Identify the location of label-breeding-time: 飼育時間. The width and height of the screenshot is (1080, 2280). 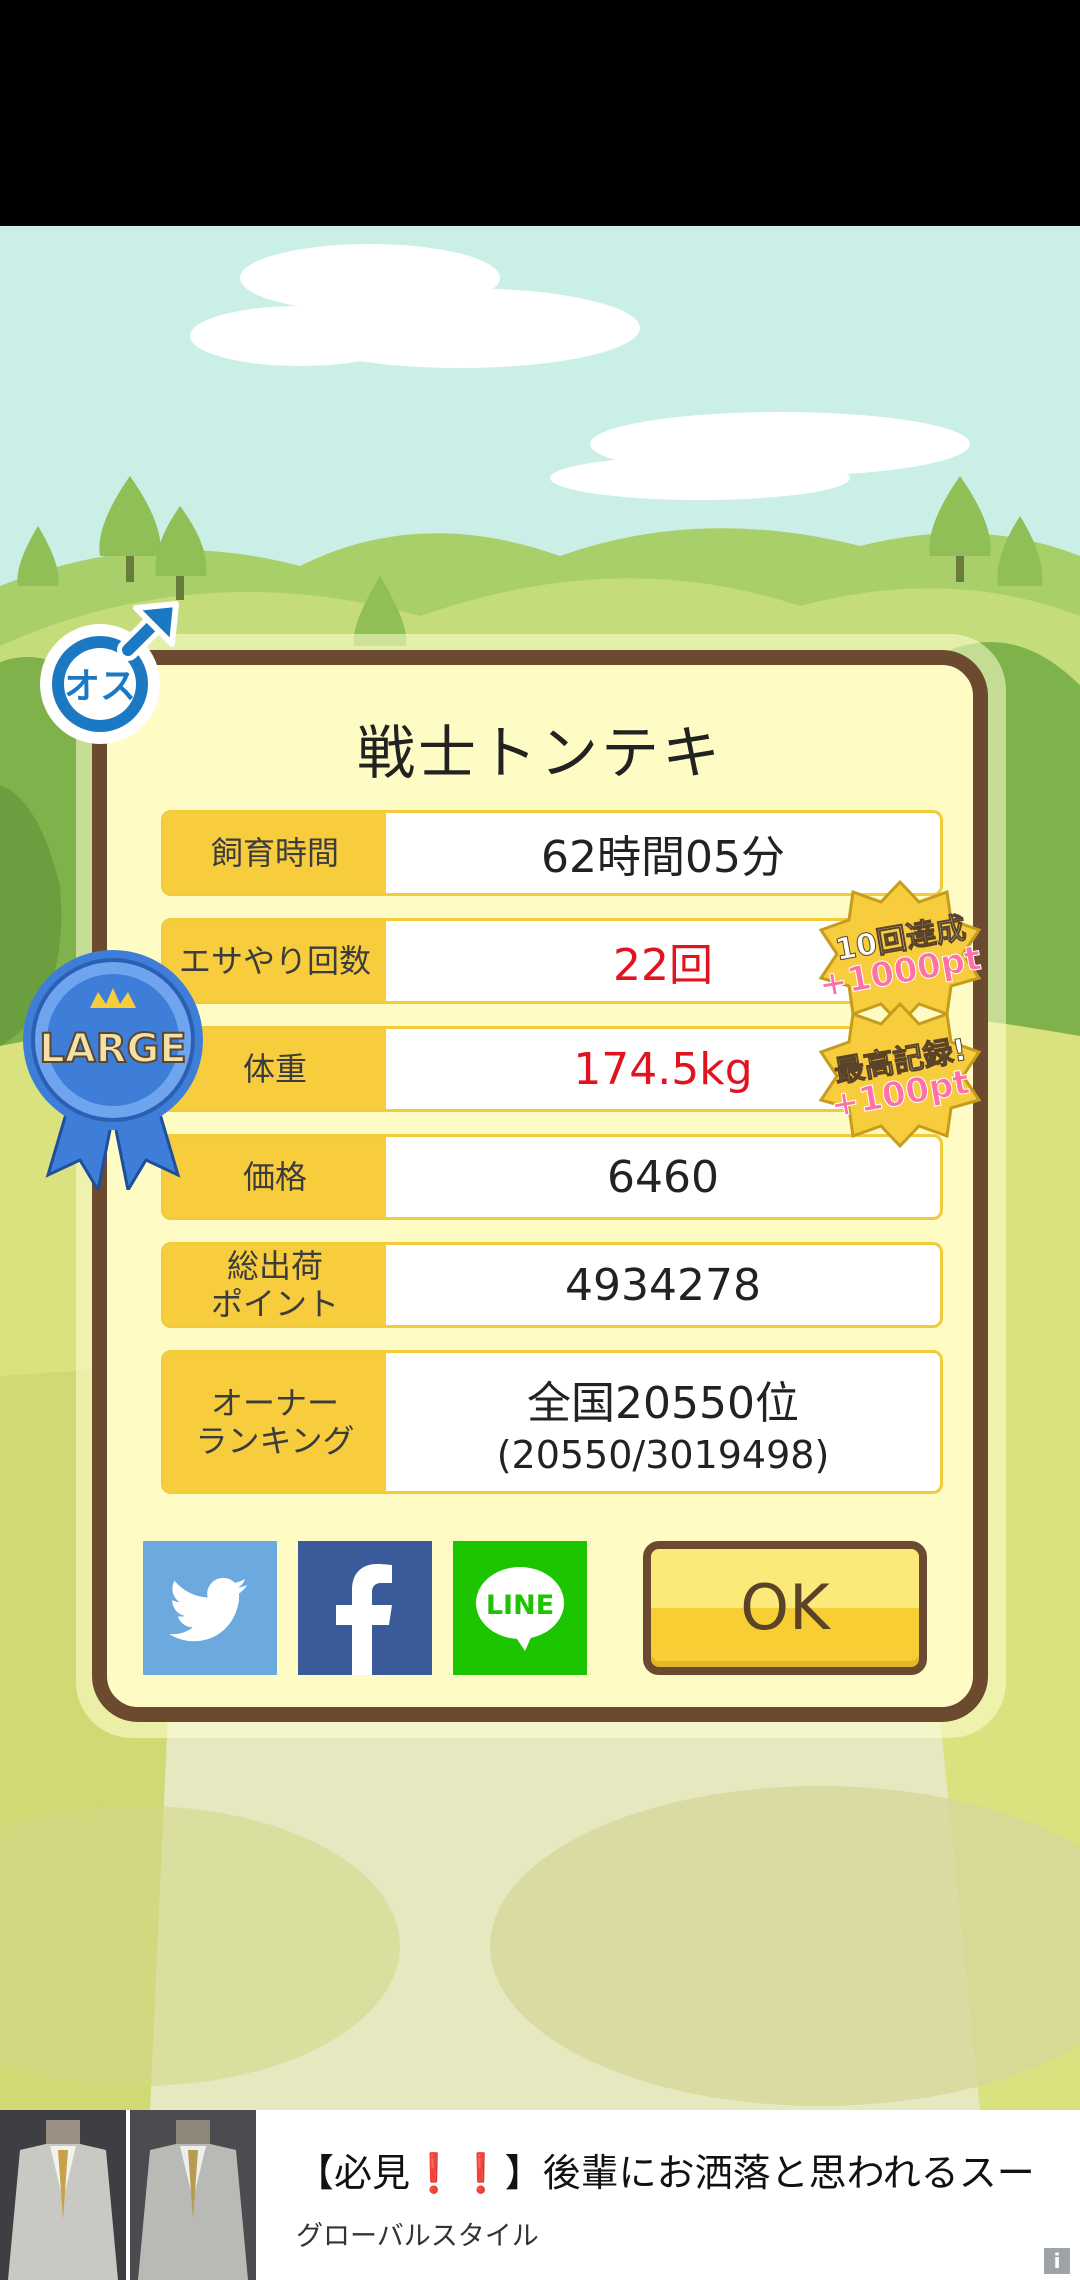
(275, 853).